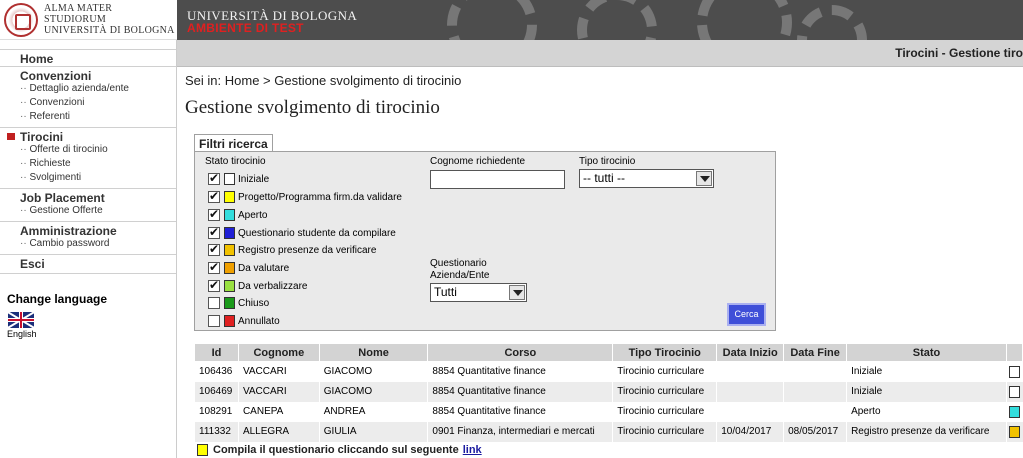 This screenshot has width=1023, height=458. What do you see at coordinates (21, 320) in the screenshot?
I see `uk-flag-icon` at bounding box center [21, 320].